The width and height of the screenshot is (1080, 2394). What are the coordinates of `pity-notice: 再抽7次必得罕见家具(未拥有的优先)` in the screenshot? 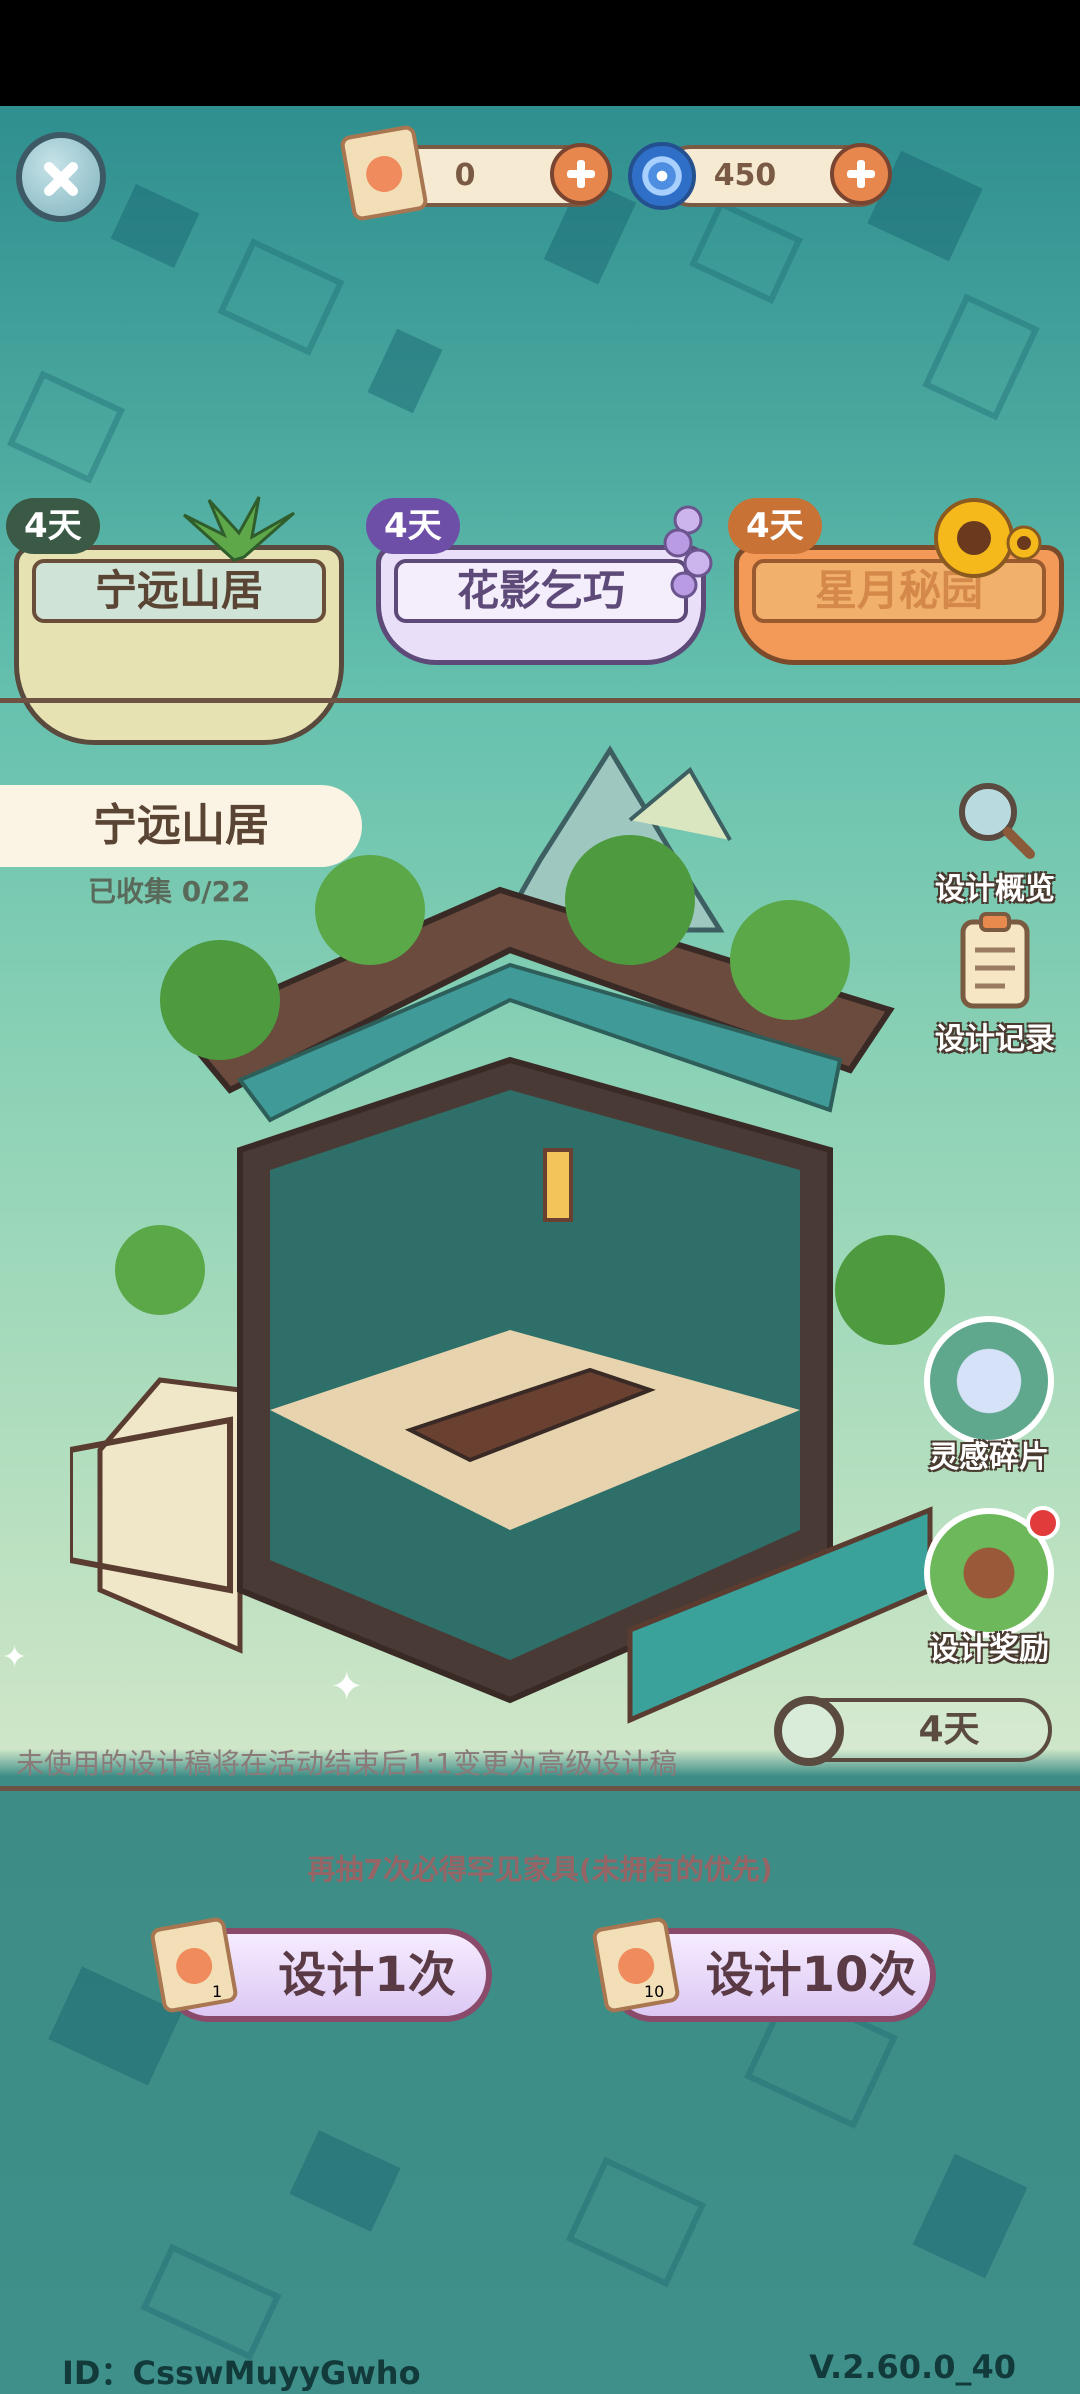 It's located at (540, 1869).